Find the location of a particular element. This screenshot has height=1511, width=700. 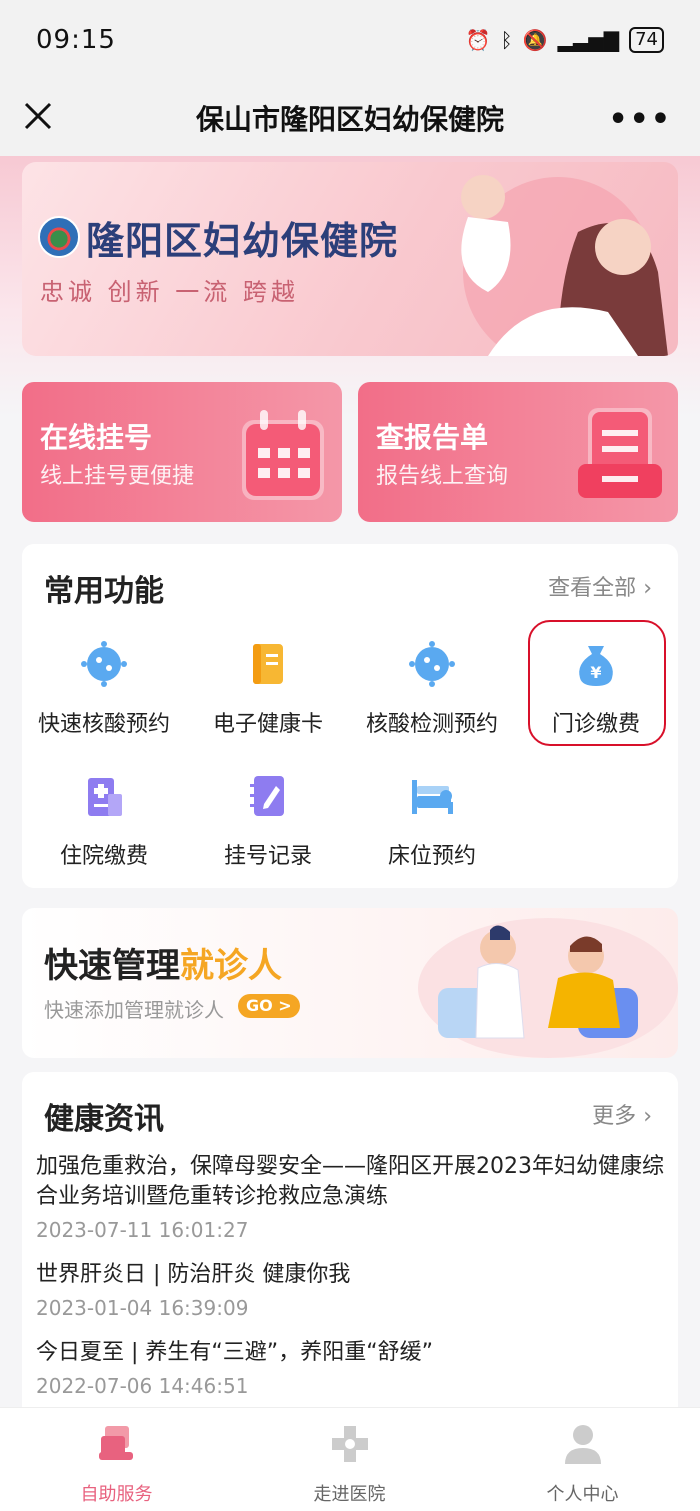

news-item: 世界肝炎日 | 防治肝炎 健康你我 2023-01-04 16:39:09 is located at coordinates (351, 1290).